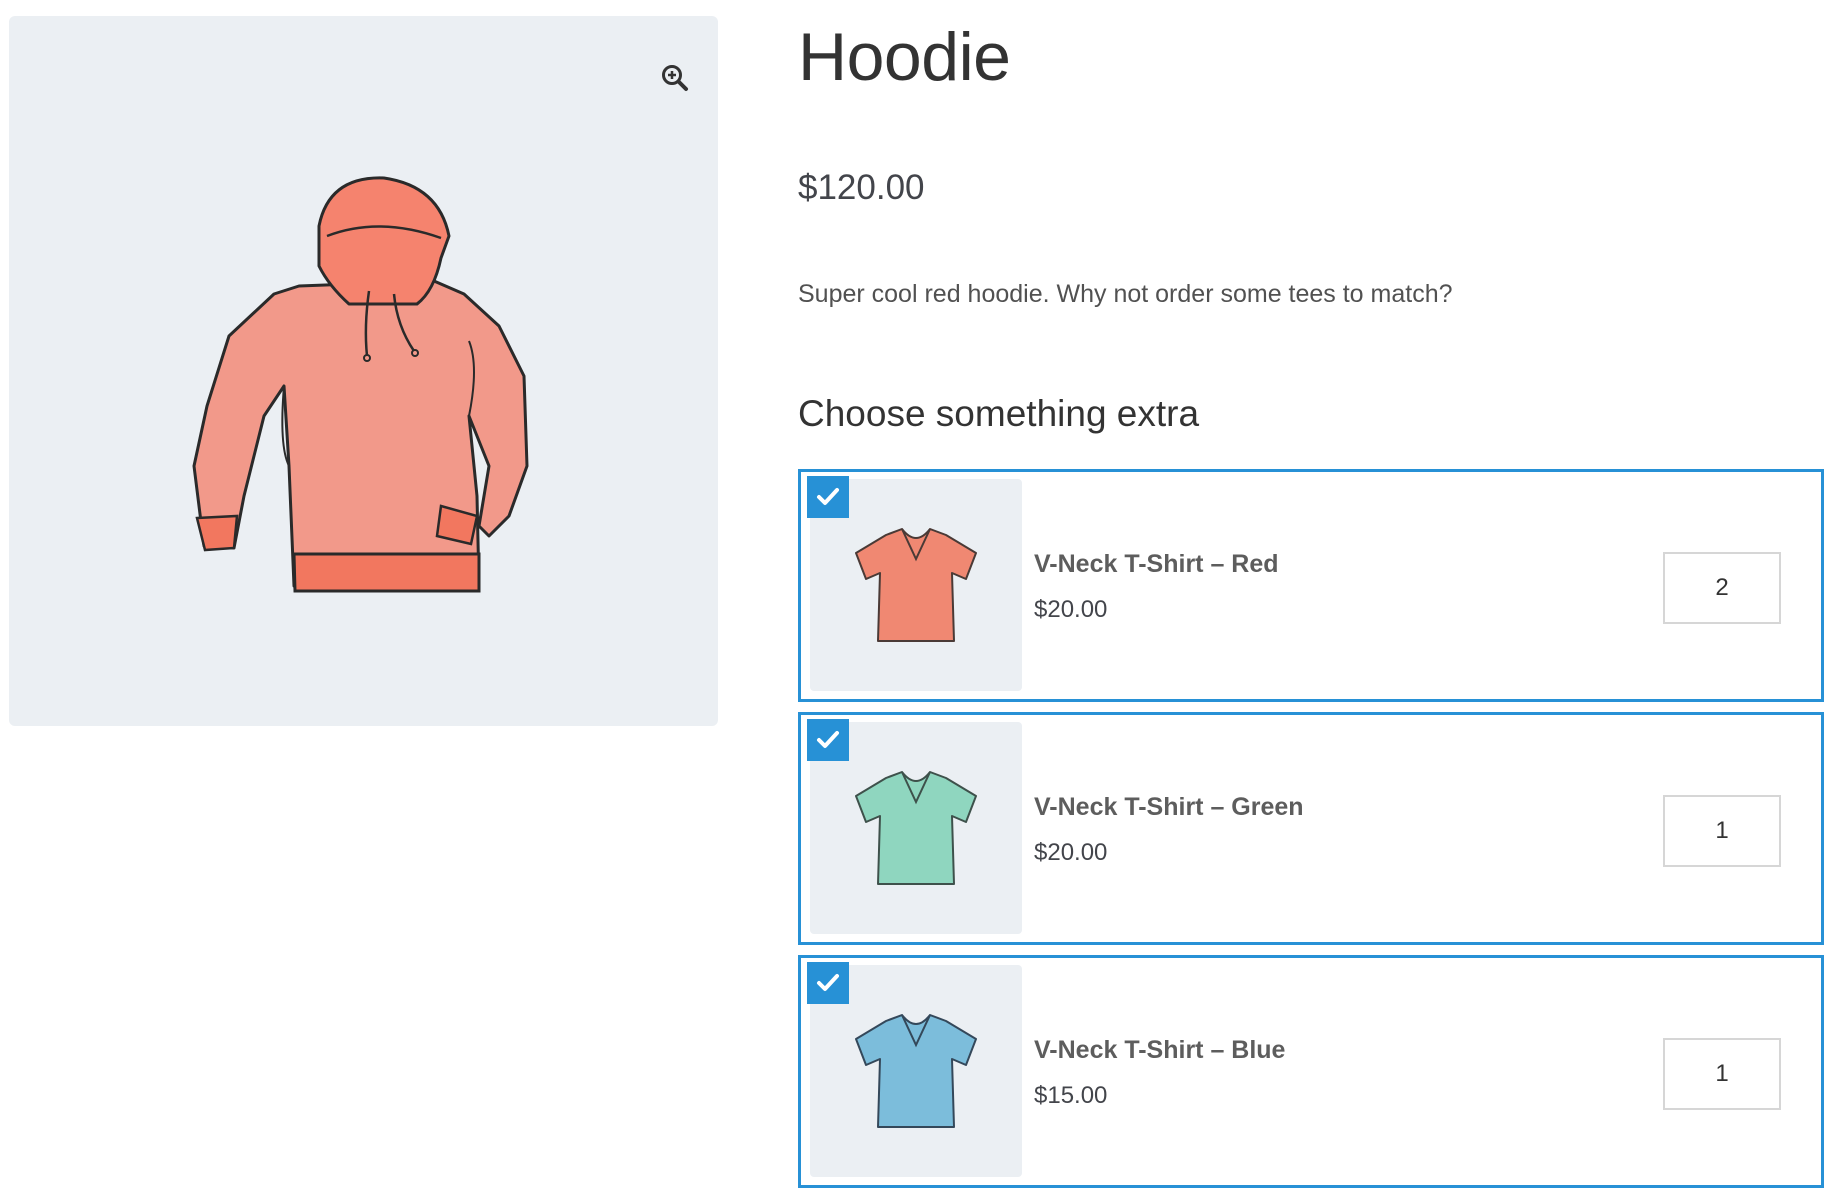  I want to click on extra-item-name: V-Neck T-Shirt – Blue, so click(1159, 1050).